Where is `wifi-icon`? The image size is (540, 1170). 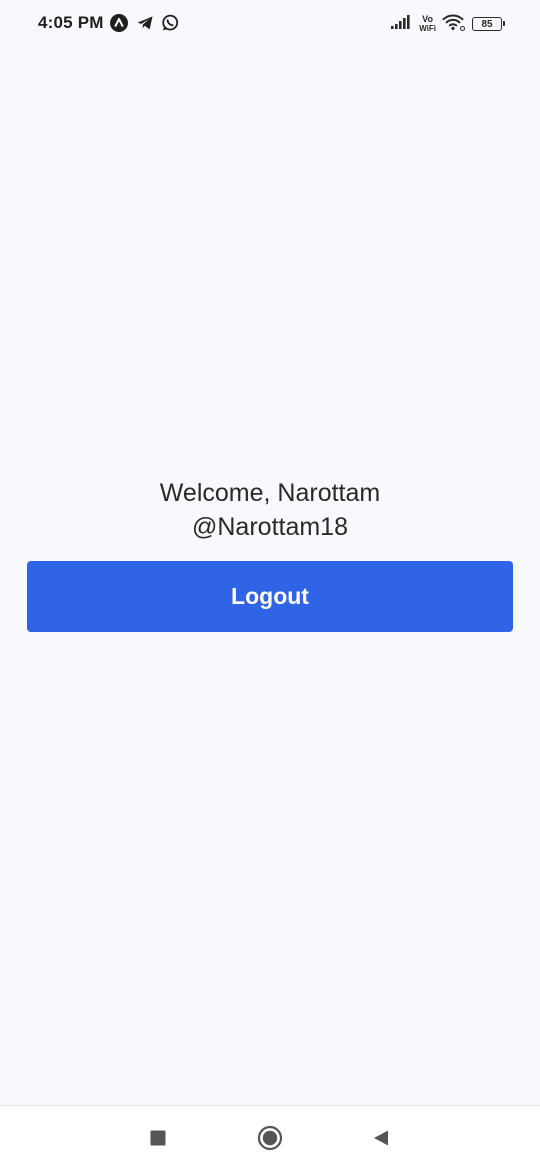 wifi-icon is located at coordinates (454, 24).